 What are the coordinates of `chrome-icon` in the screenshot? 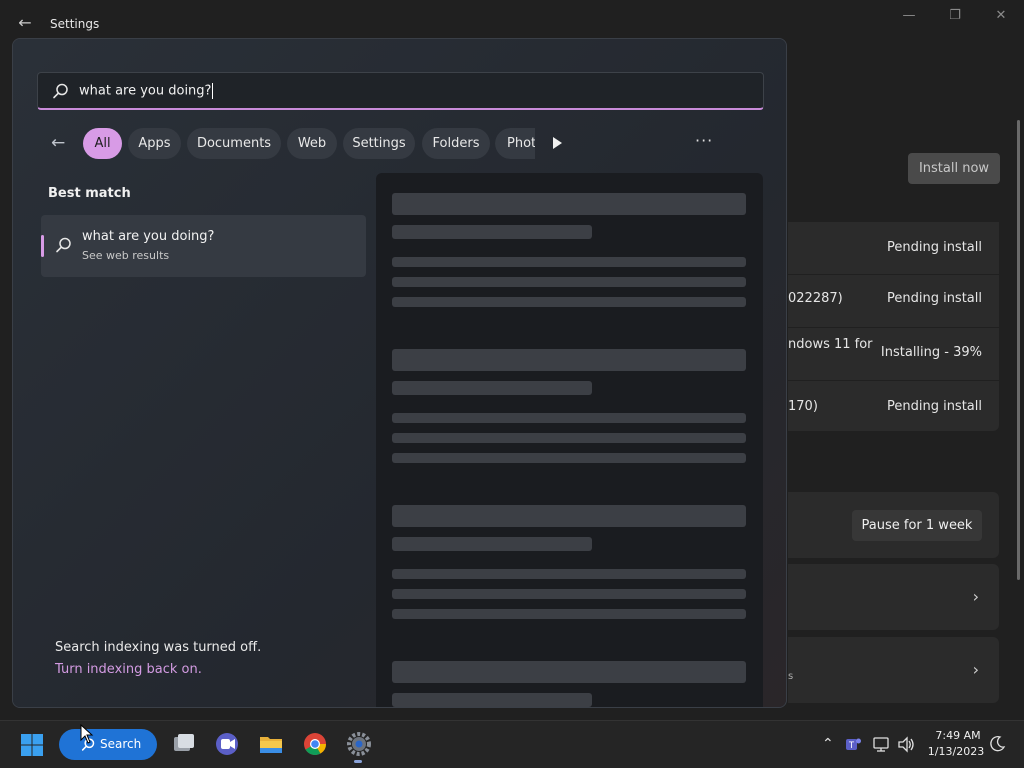 It's located at (315, 744).